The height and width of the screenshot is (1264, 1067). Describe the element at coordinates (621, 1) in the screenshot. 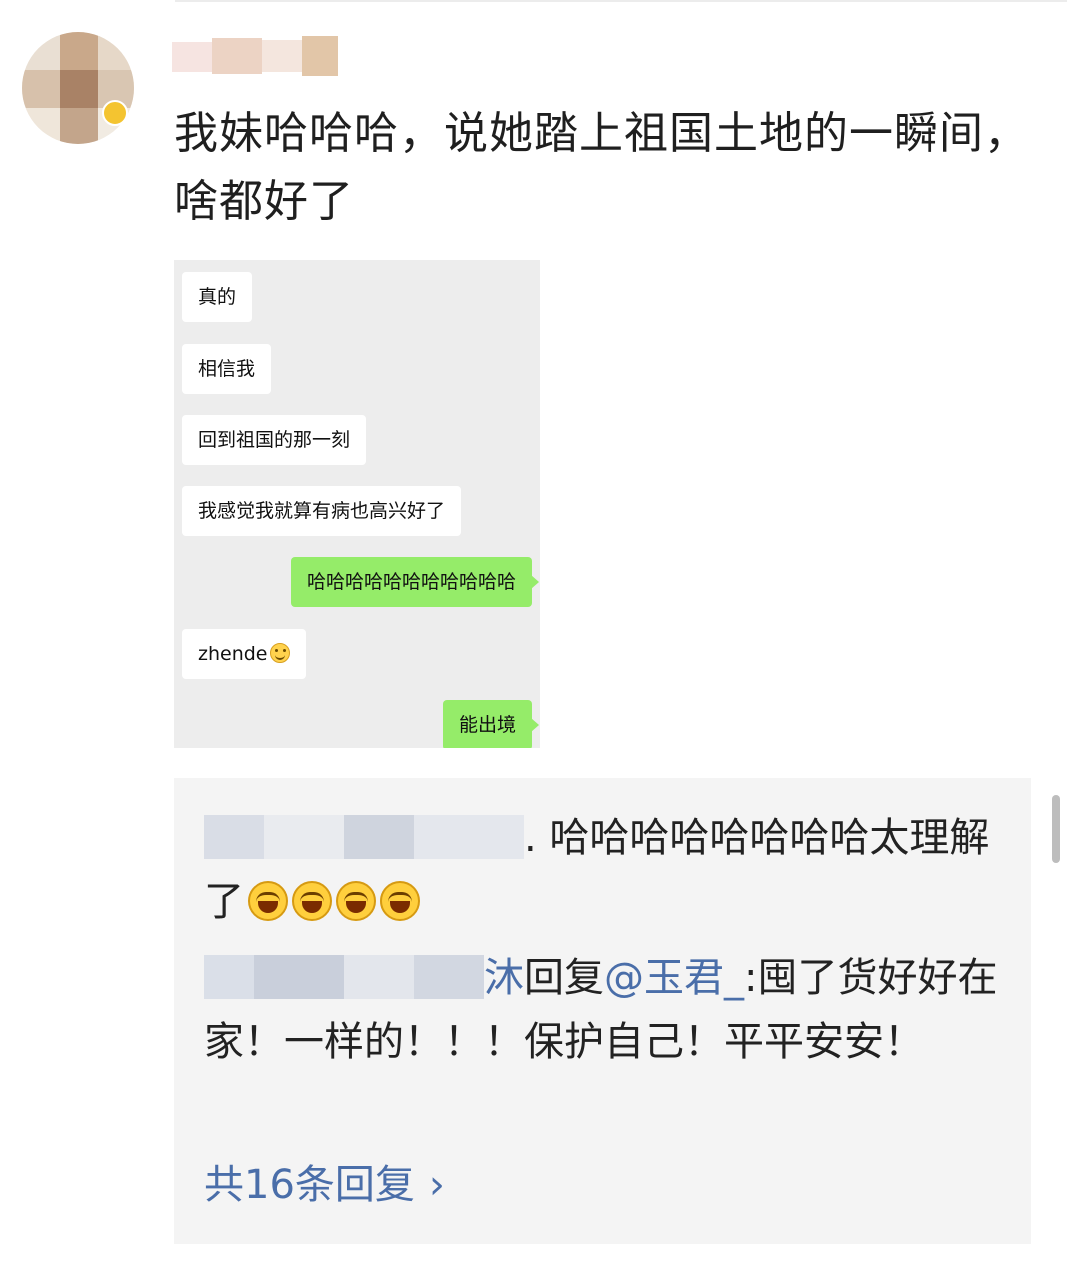

I see `top-divider` at that location.